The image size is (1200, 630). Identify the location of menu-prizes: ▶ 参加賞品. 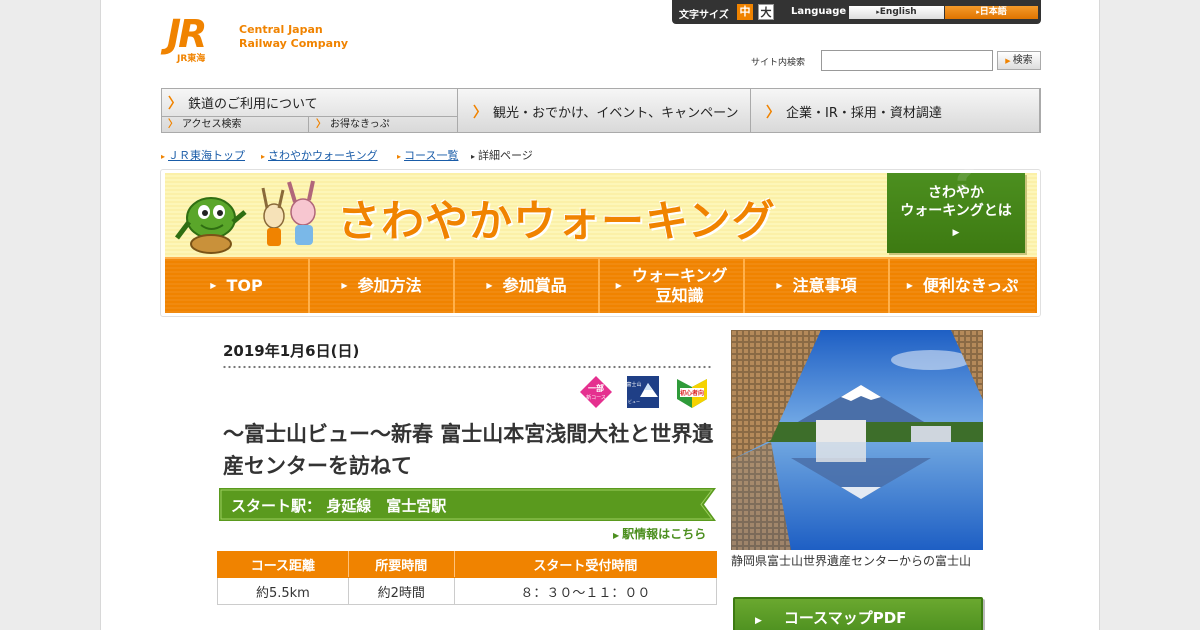
(527, 286).